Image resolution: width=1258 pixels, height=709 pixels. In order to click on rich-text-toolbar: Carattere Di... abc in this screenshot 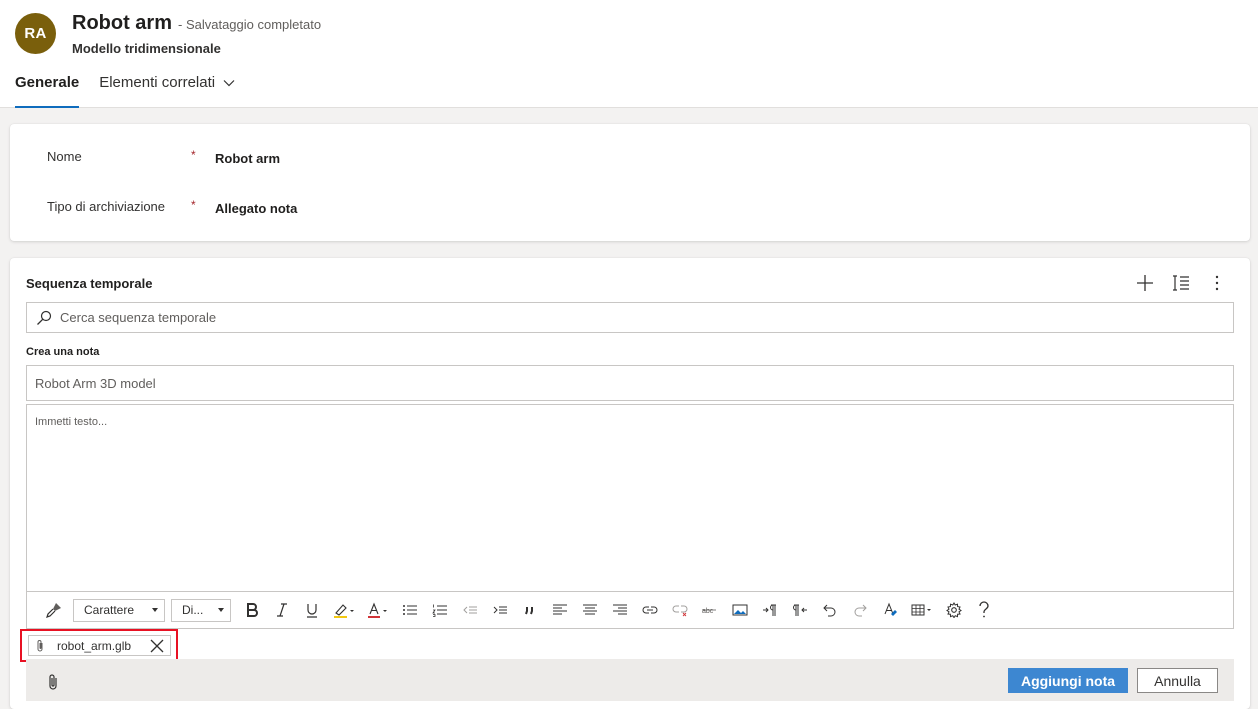, I will do `click(630, 610)`.